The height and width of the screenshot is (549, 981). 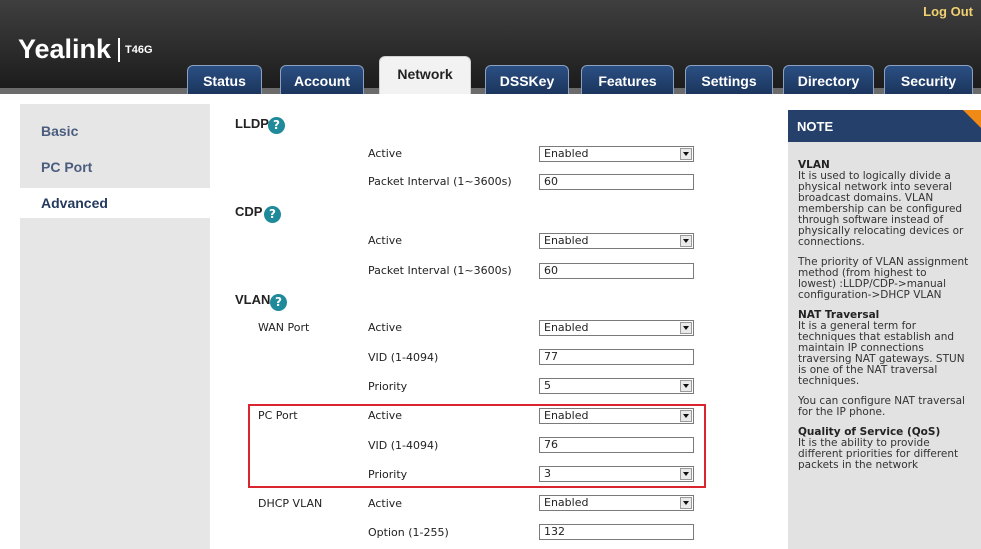 What do you see at coordinates (65, 49) in the screenshot?
I see `yealink-logo: Yealink` at bounding box center [65, 49].